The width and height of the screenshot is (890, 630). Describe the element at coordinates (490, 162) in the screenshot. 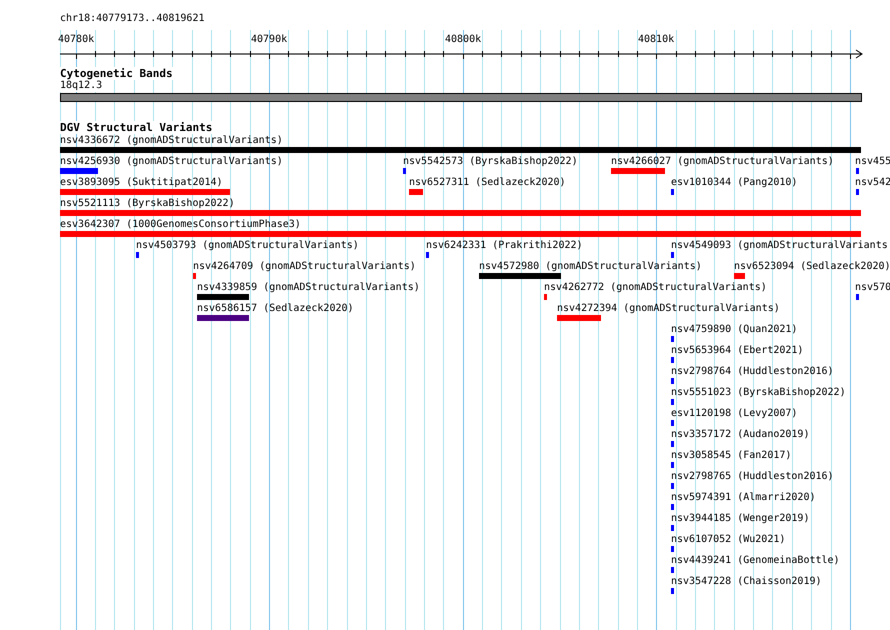

I see `variant-label: nsv5542573 (ByrskaBishop2022)` at that location.